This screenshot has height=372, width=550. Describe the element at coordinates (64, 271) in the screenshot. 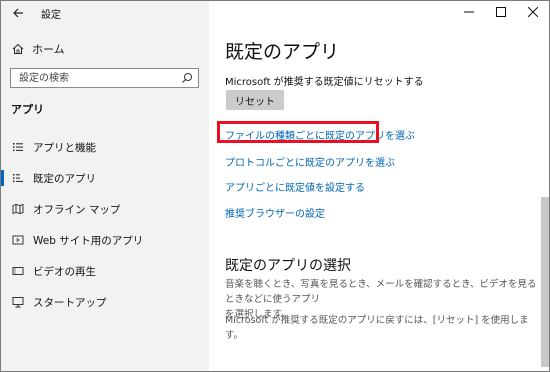

I see `sidebar-item-label: ビデオの再生` at that location.